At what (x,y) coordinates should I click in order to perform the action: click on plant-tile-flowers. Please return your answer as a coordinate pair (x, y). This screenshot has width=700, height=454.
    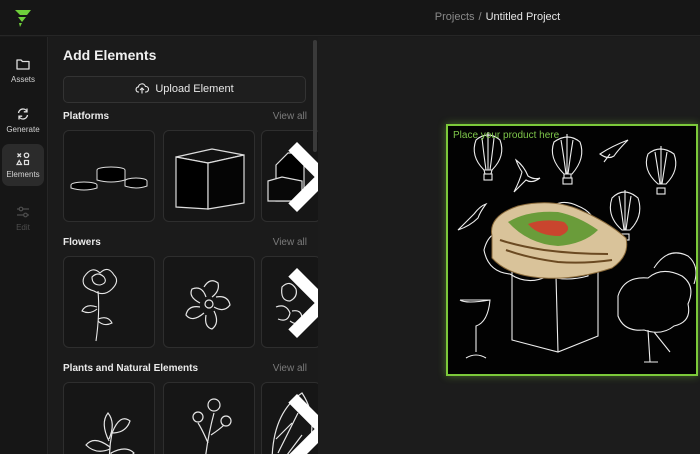
    Looking at the image, I should click on (209, 418).